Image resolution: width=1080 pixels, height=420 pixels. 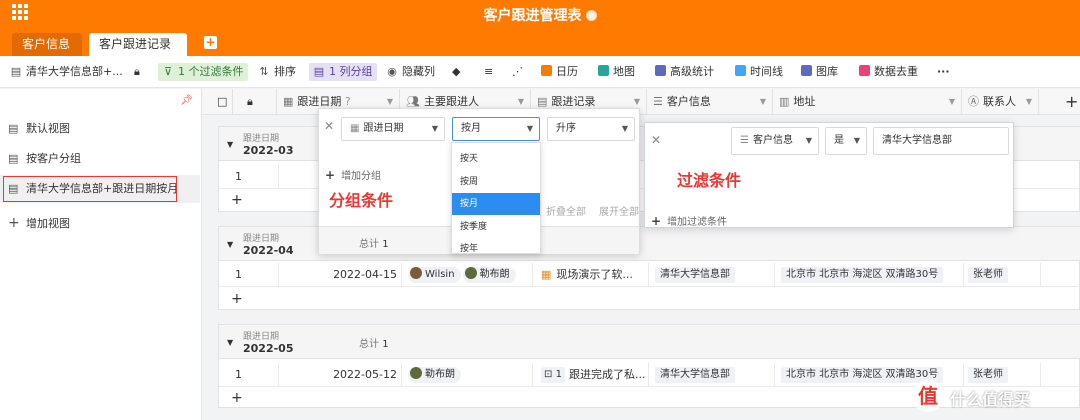 I want to click on help-icon: ?, so click(x=348, y=101).